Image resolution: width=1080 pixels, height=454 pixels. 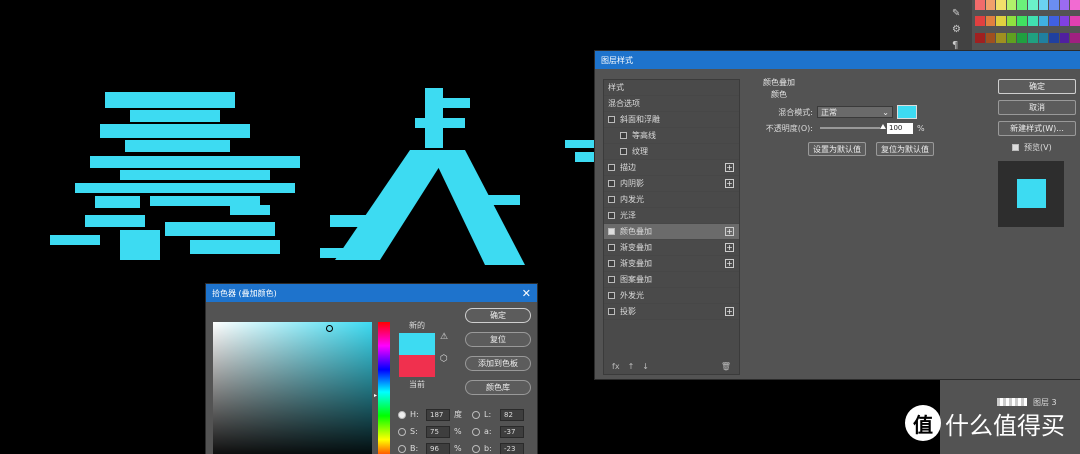 What do you see at coordinates (631, 366) in the screenshot?
I see `move-up-icon: ↑` at bounding box center [631, 366].